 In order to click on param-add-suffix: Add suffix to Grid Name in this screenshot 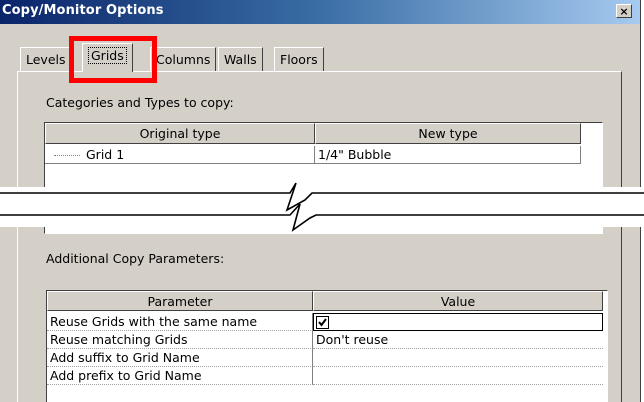, I will do `click(180, 358)`.